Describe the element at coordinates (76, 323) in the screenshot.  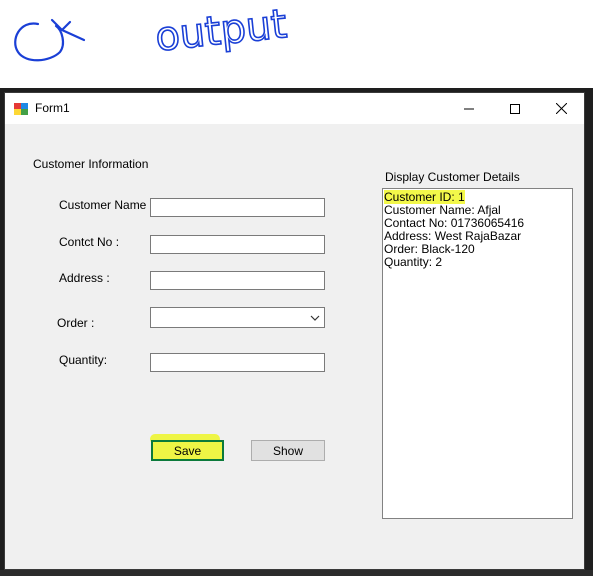
I see `order-label: Order :` at that location.